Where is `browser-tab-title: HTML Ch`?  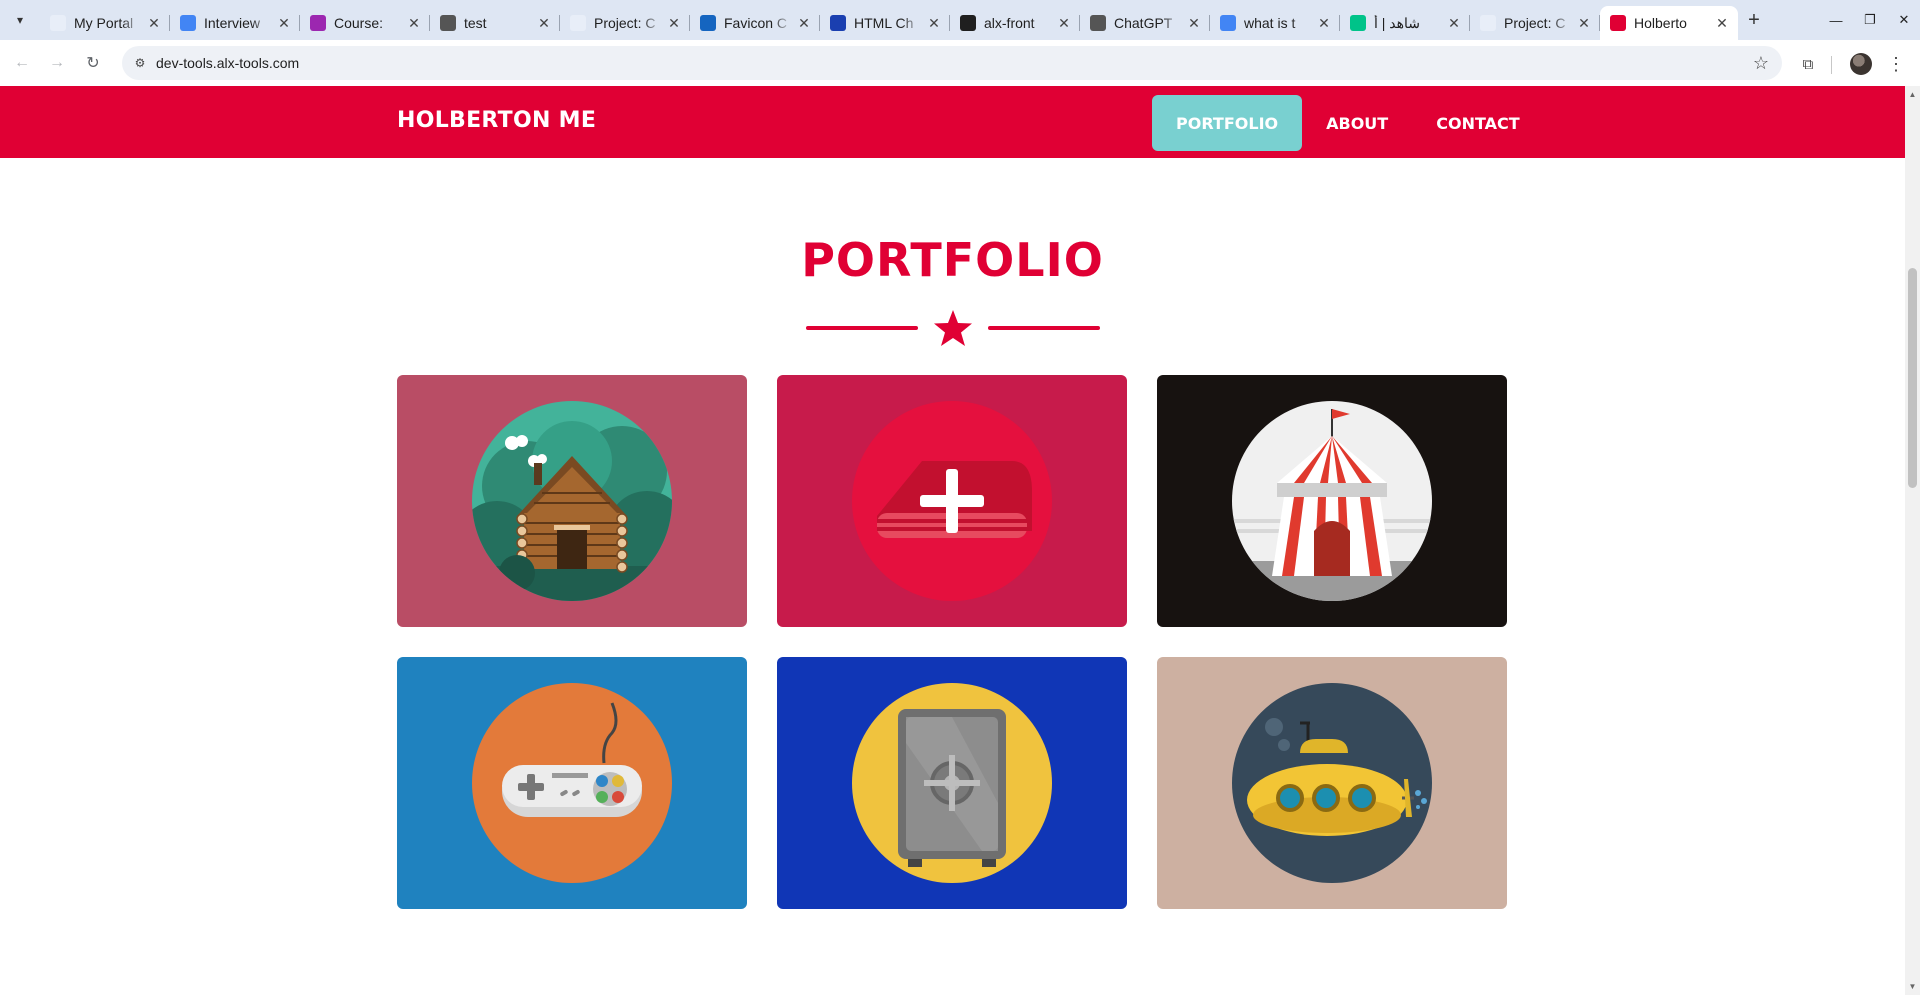 browser-tab-title: HTML Ch is located at coordinates (884, 23).